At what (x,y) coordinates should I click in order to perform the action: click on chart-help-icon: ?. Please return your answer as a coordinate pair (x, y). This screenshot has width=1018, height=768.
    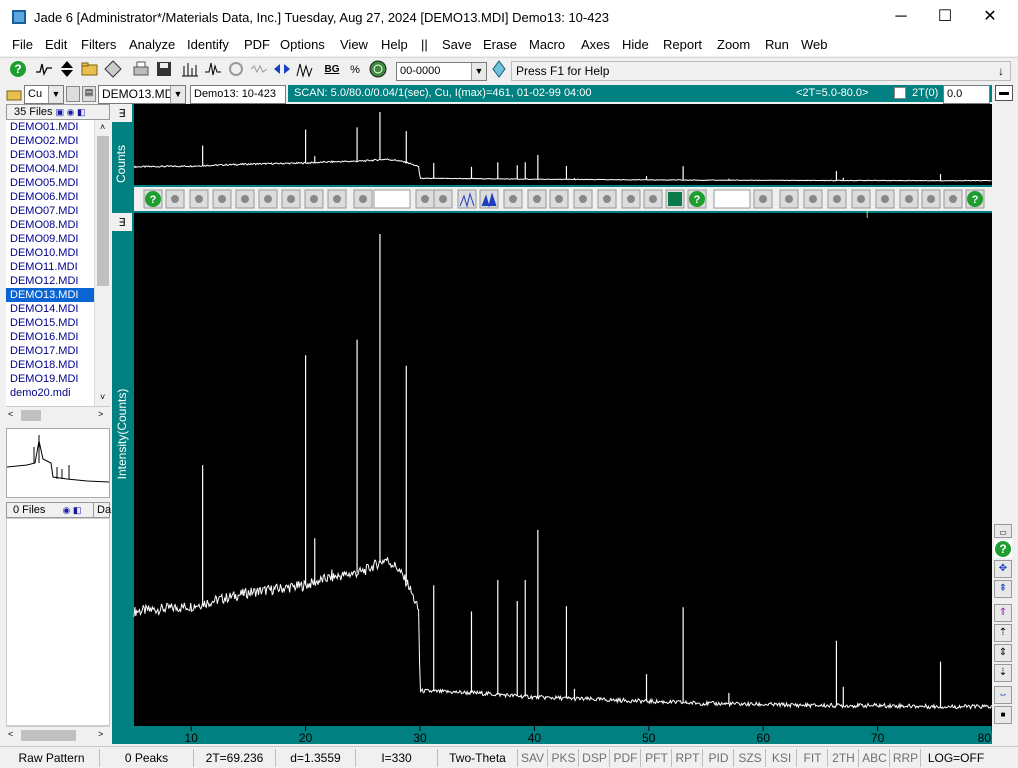
    Looking at the image, I should click on (153, 199).